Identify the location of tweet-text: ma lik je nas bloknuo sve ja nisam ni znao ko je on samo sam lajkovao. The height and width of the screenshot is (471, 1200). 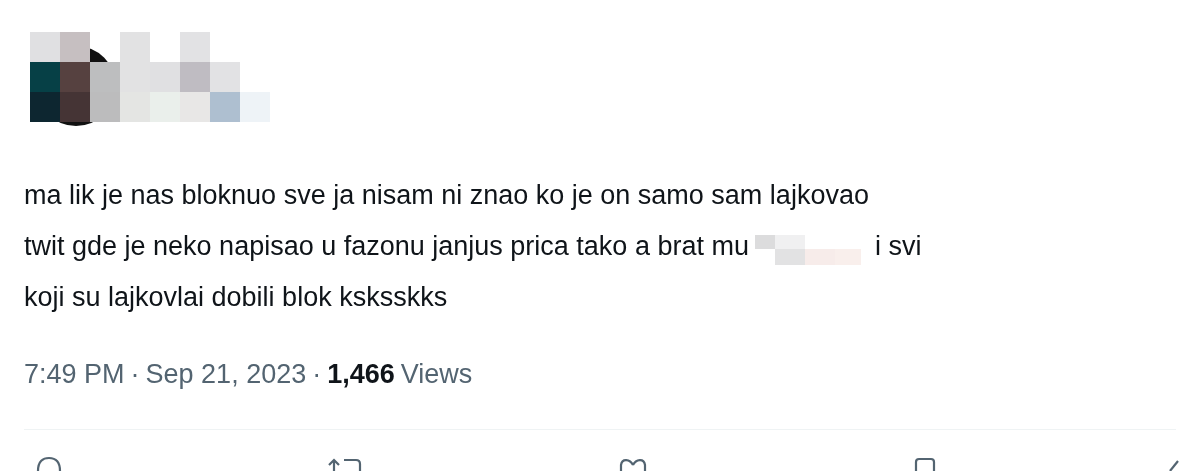
(446, 195).